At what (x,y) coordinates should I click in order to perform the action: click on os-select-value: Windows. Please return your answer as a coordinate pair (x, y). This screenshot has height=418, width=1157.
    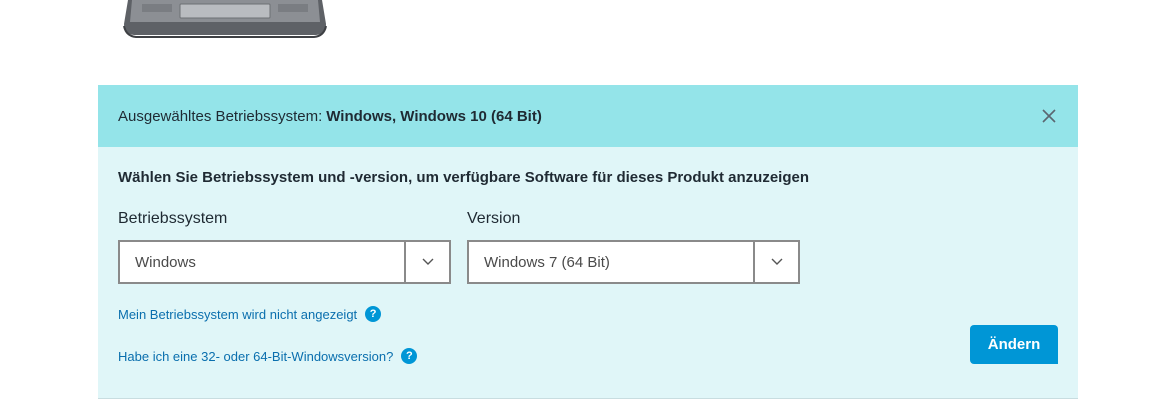
    Looking at the image, I should click on (165, 262).